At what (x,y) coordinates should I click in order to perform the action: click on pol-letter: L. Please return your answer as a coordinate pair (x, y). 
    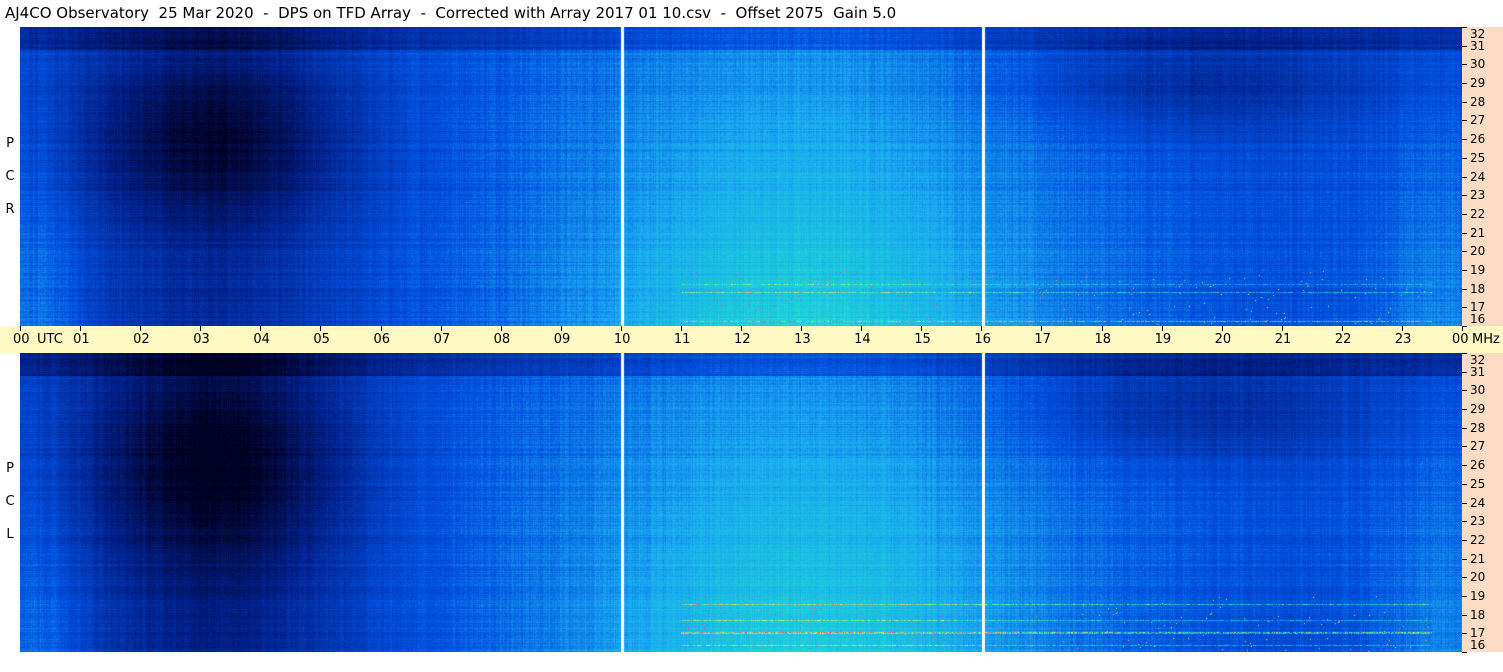
    Looking at the image, I should click on (10, 534).